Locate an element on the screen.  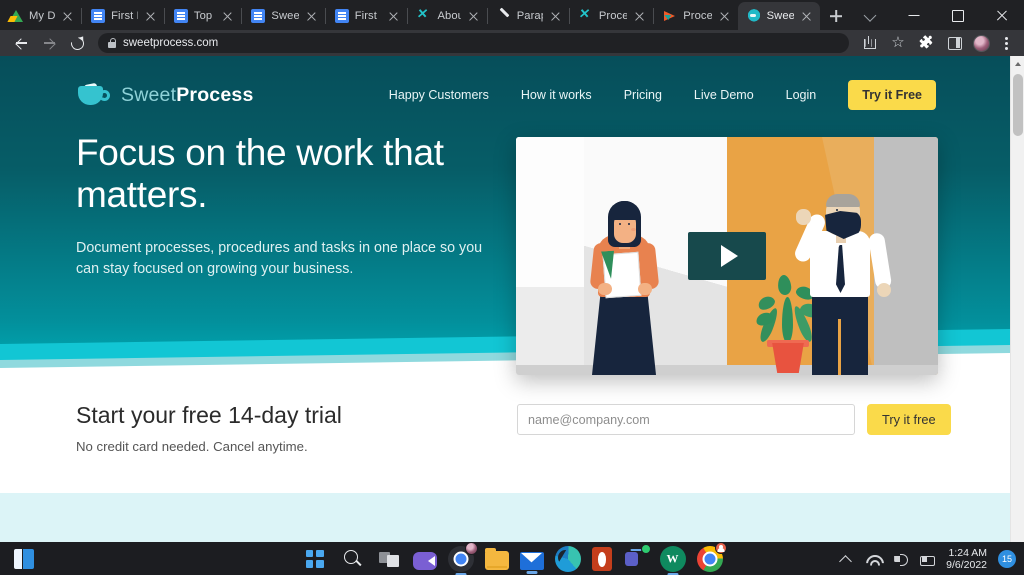
try-it-free-button: Try it Free is located at coordinates (892, 95).